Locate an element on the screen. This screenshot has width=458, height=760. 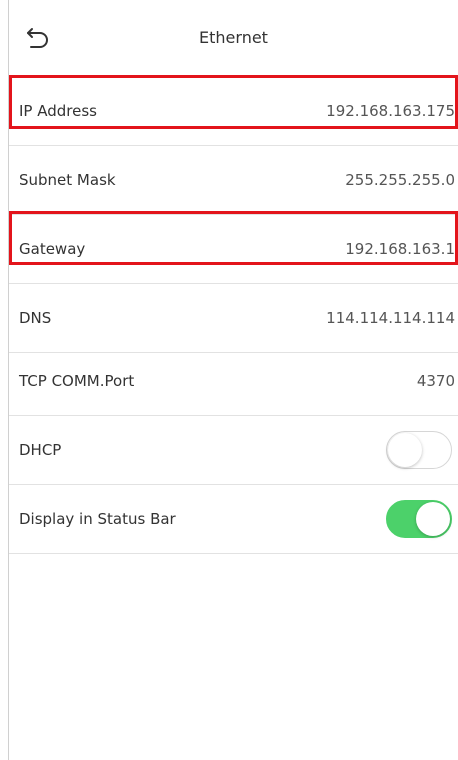
display-status-bar-label: Display in Status Bar is located at coordinates (97, 519).